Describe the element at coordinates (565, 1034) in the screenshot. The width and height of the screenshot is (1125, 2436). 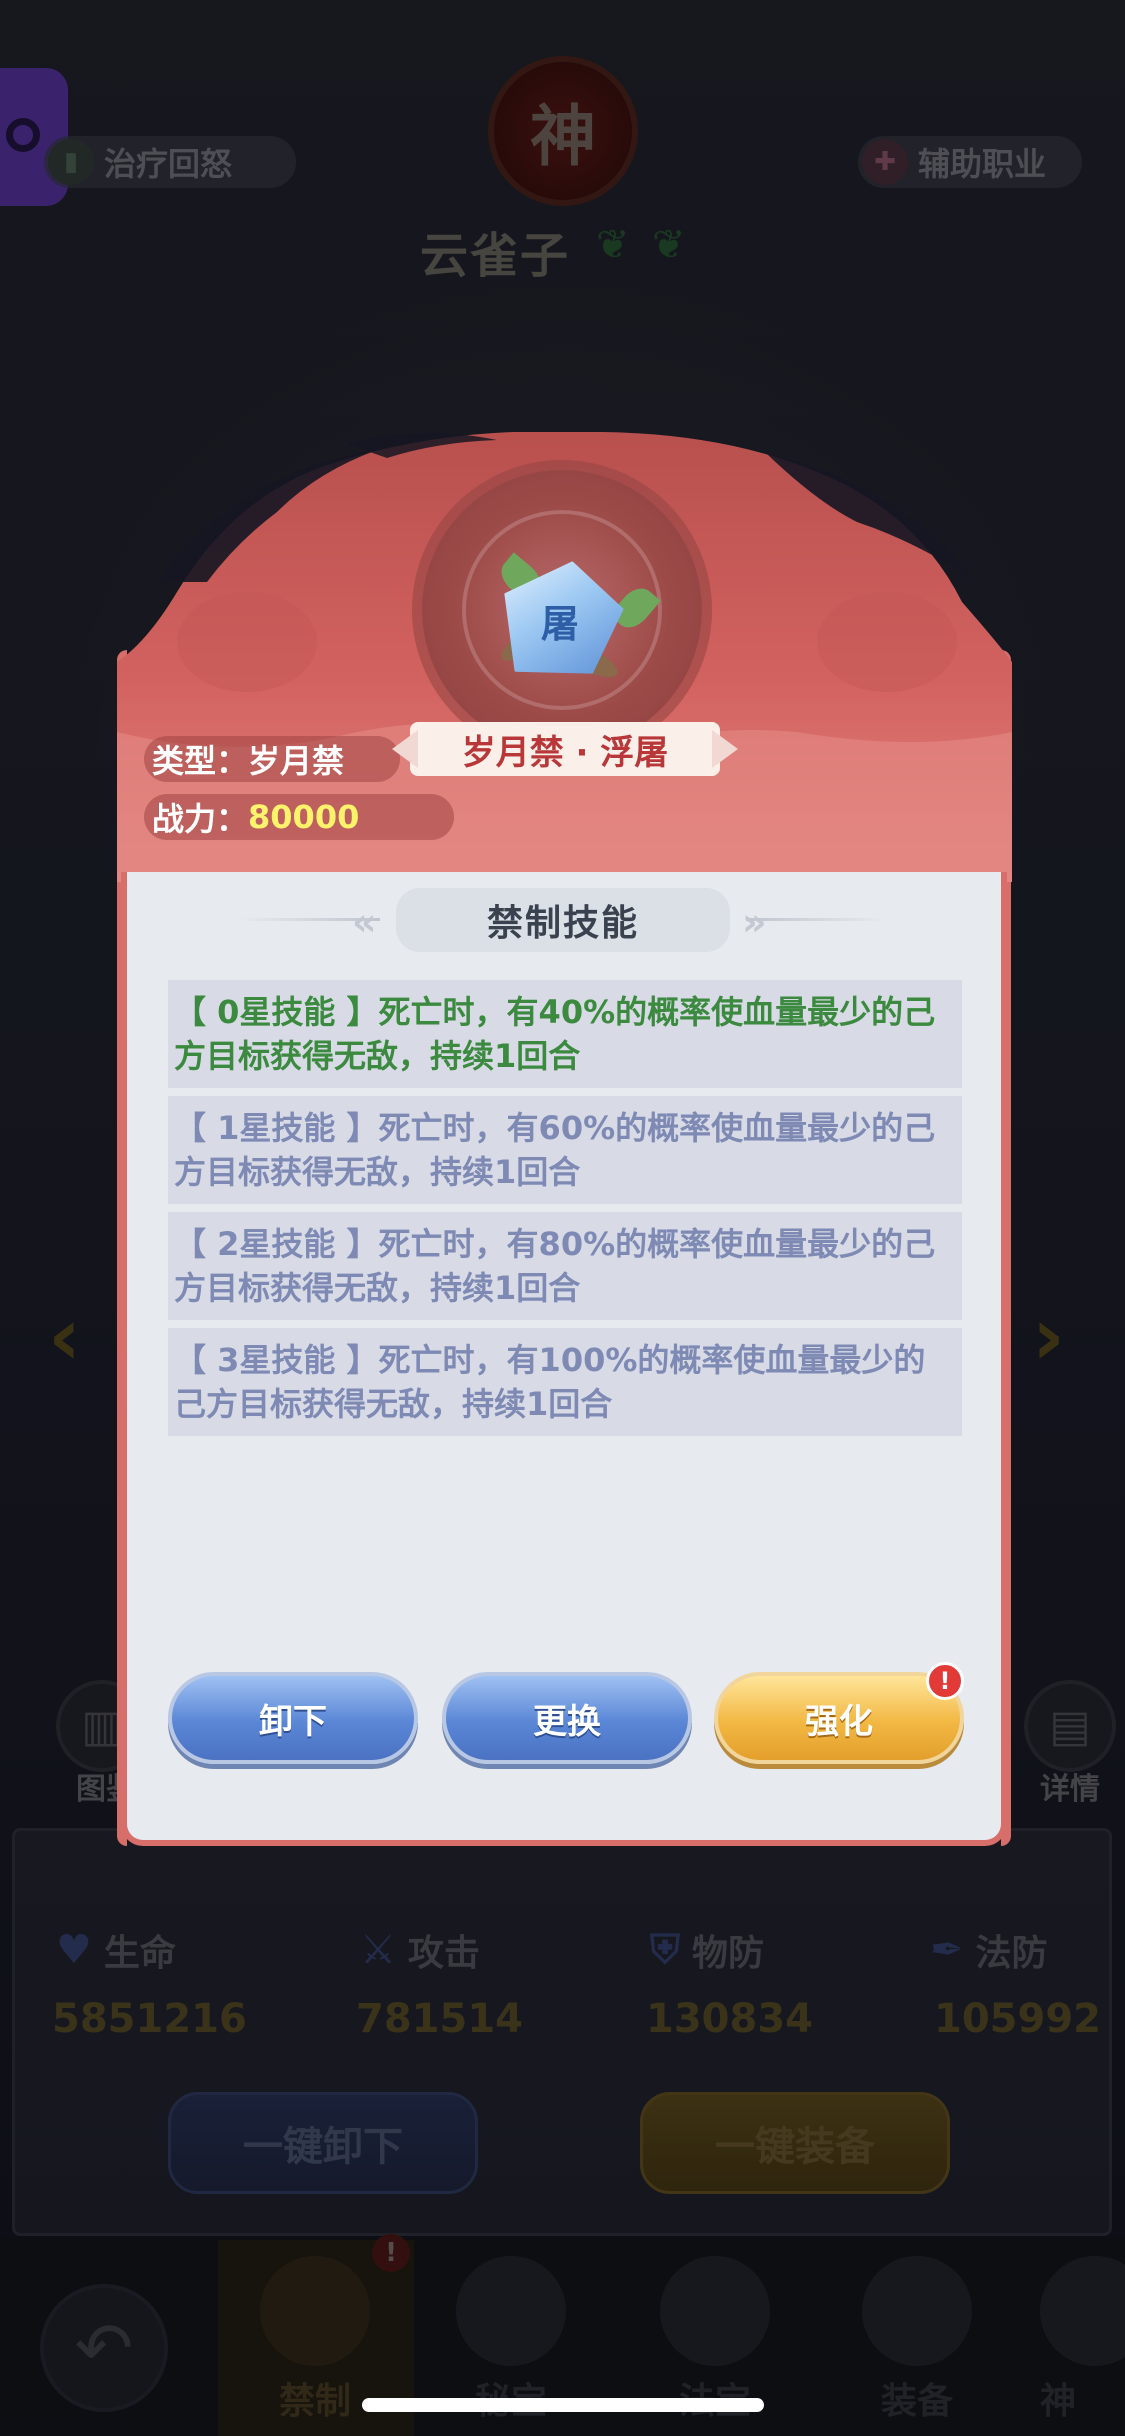
I see `skill-row-0star: 【 0星技能 】死亡时，有40%的概率使血量最少的己方目标获得无敌，持续1回合` at that location.